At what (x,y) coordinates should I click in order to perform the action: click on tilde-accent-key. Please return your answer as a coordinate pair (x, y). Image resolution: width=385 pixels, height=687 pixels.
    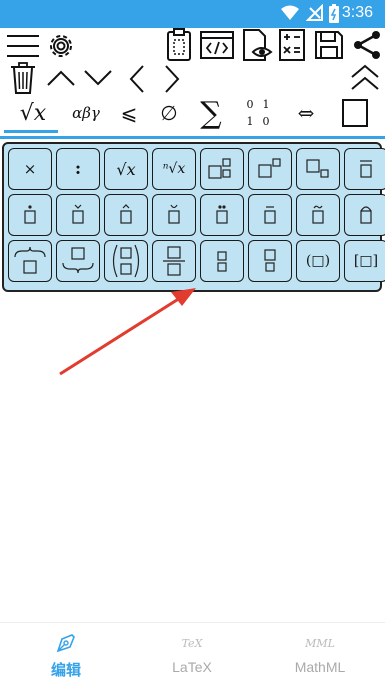
    Looking at the image, I should click on (318, 215).